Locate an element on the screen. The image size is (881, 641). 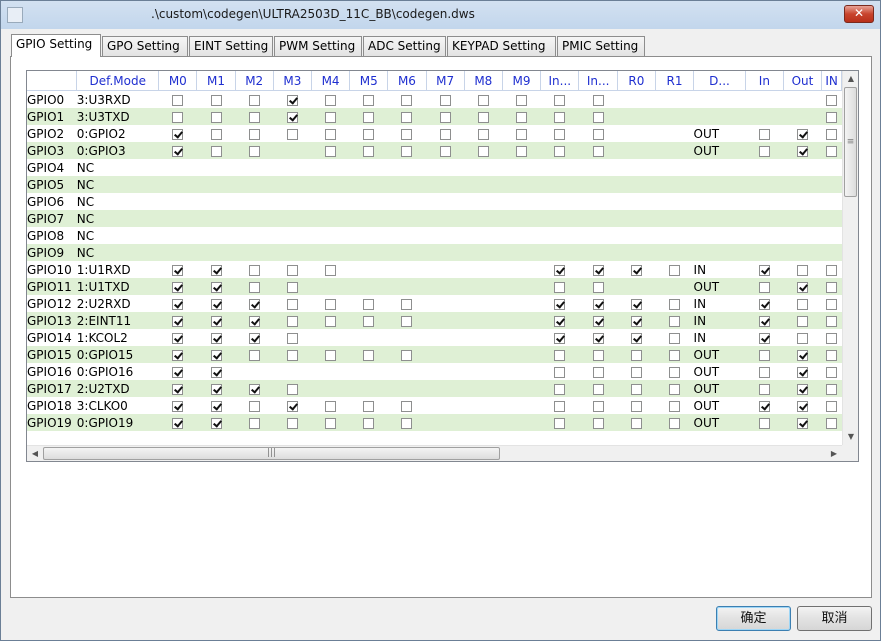
tab-pmic-setting: PMIC Setting is located at coordinates (601, 46).